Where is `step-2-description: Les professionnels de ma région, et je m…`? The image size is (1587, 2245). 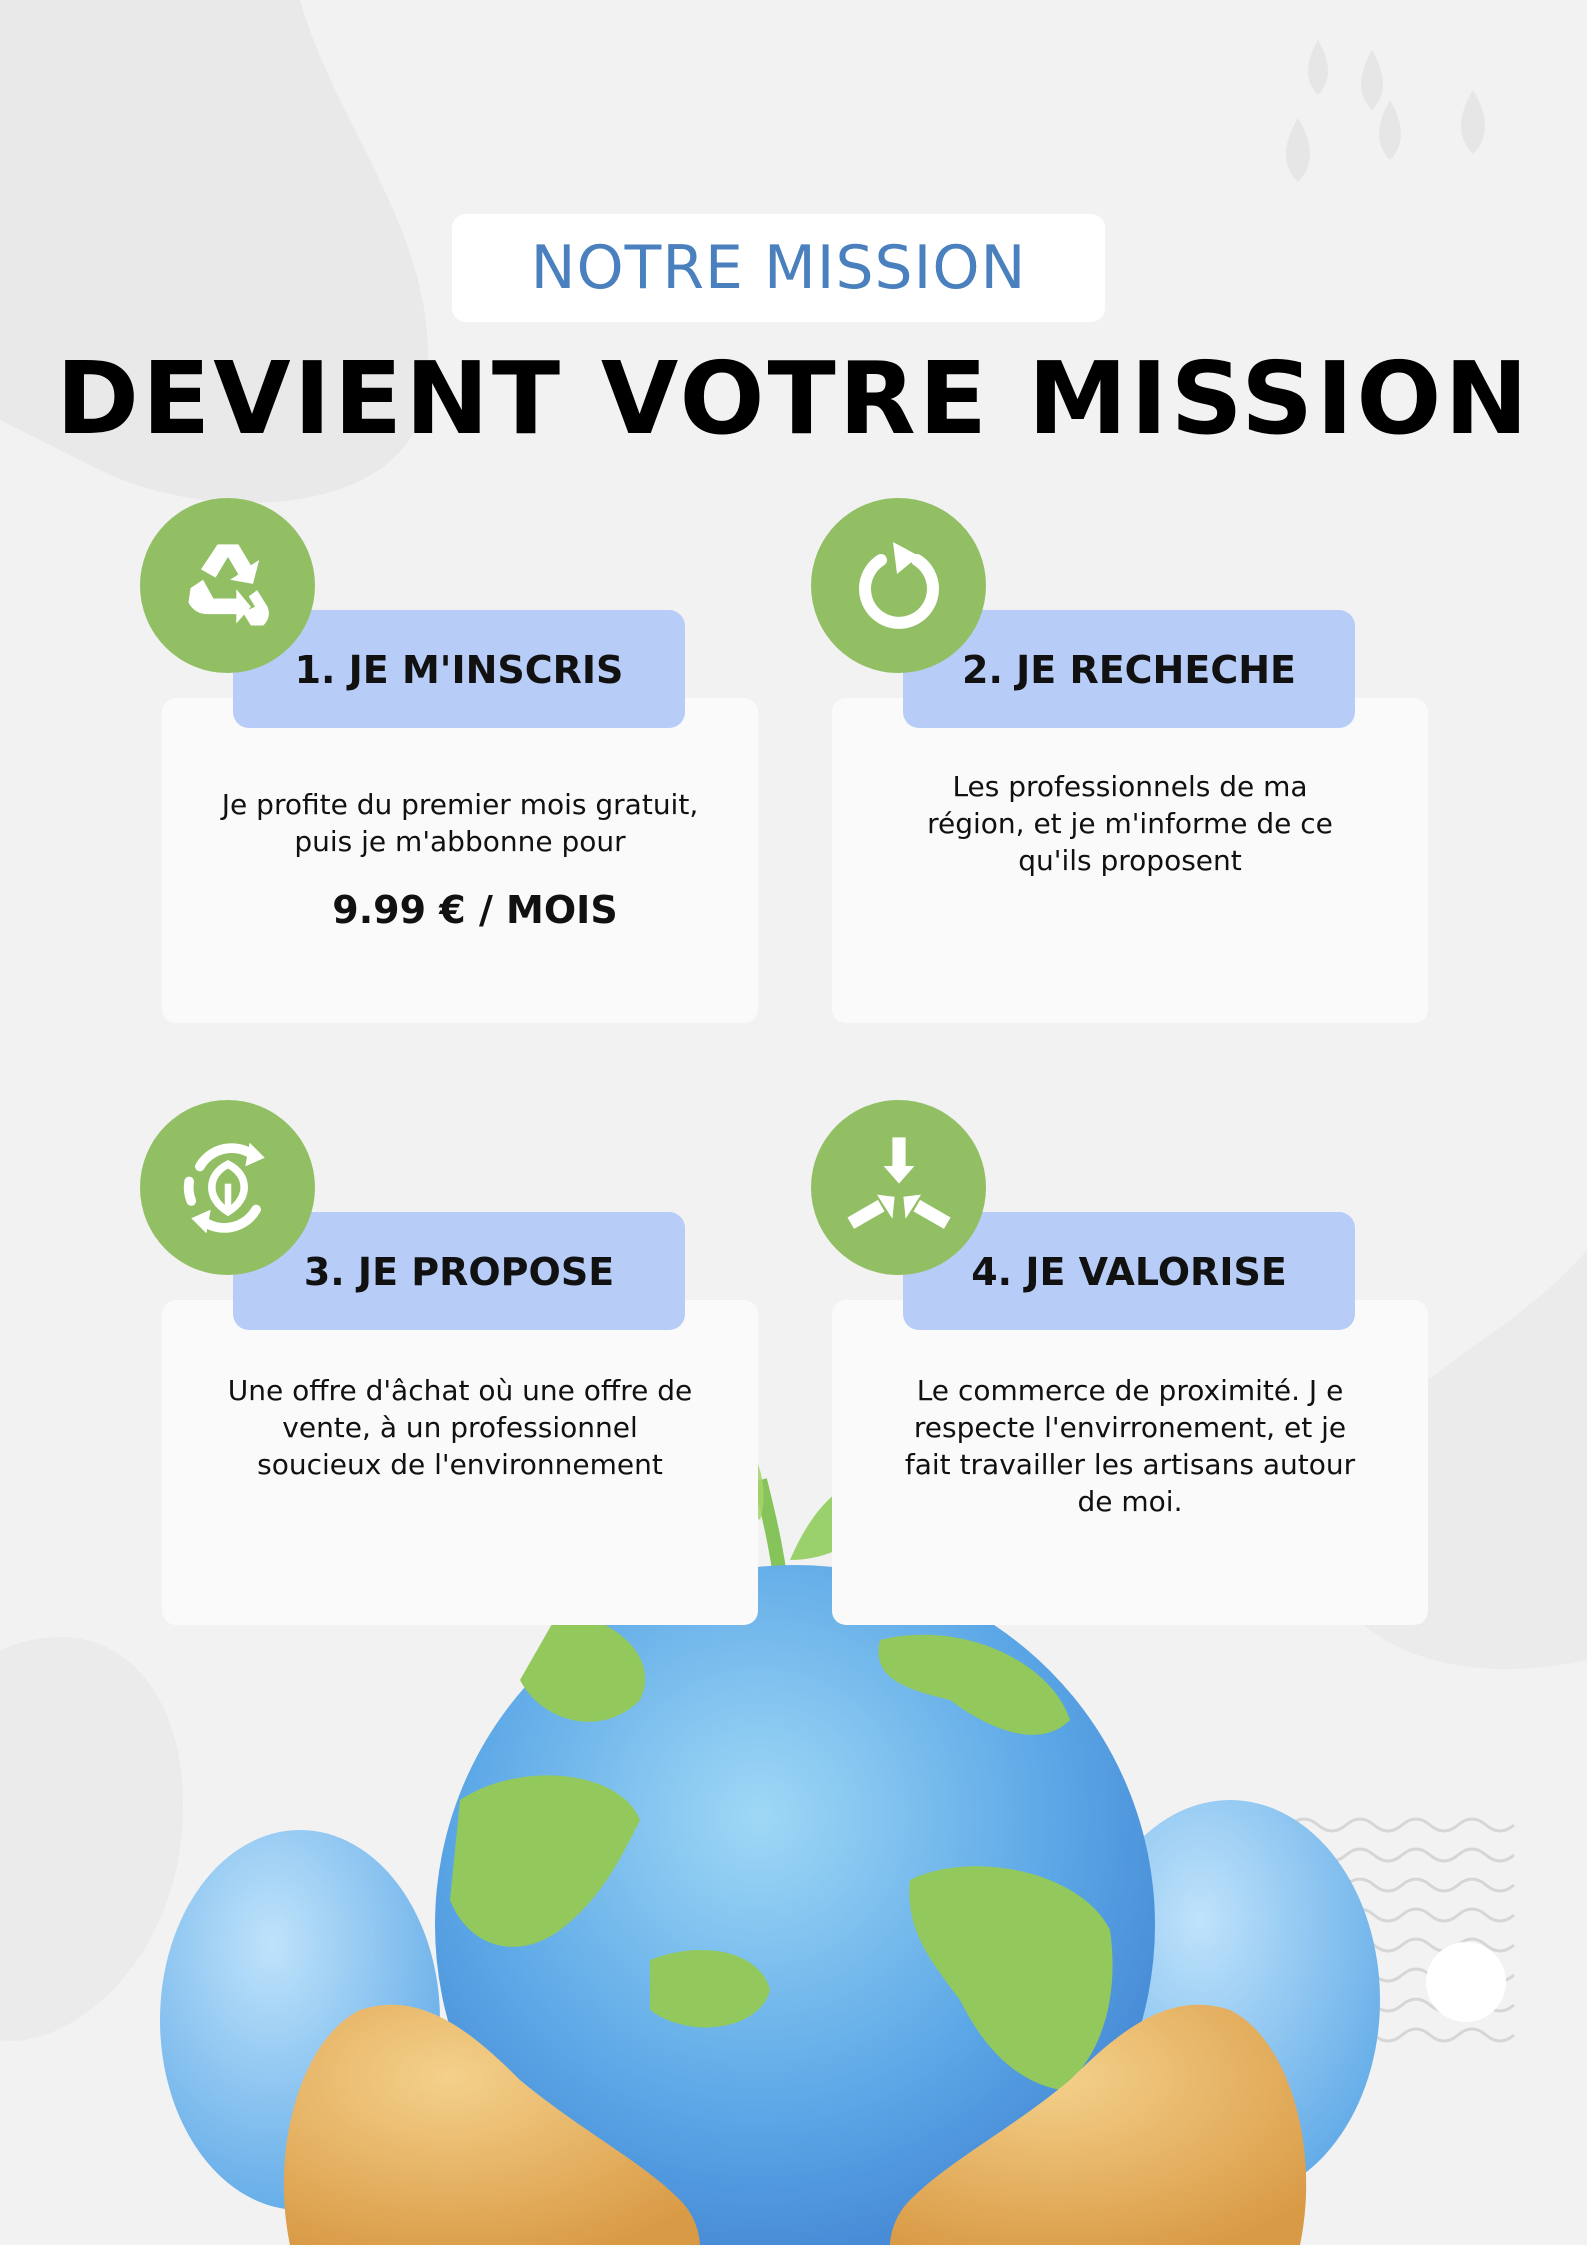
step-2-description: Les professionnels de ma région, et je m… is located at coordinates (1130, 823).